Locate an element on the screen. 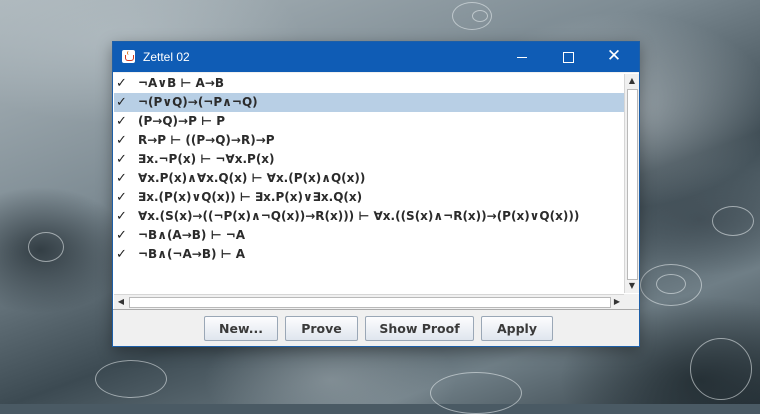 This screenshot has height=414, width=760. formula-text: ¬A∨B ⊢ A→B is located at coordinates (181, 83).